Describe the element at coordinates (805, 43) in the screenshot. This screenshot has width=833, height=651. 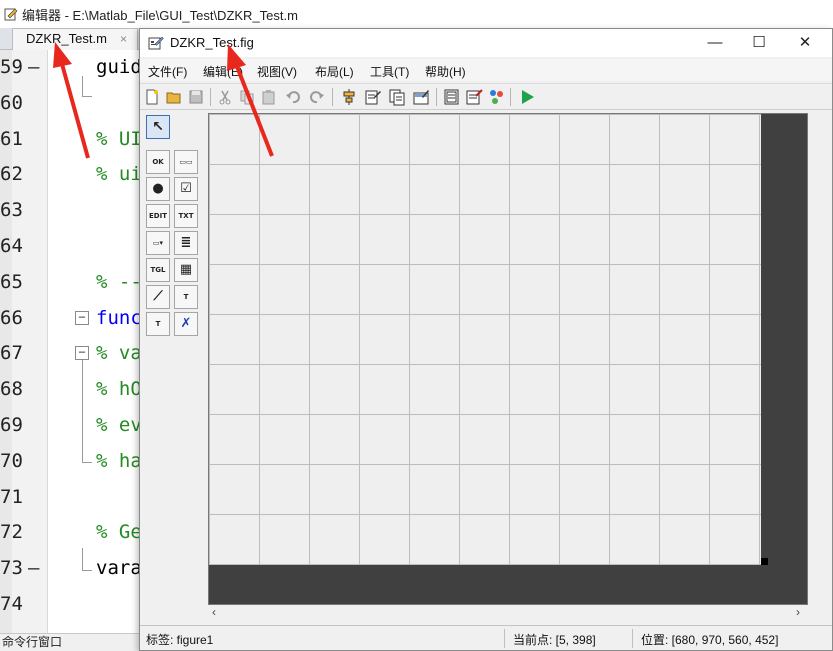
I see `close-button: ✕` at that location.